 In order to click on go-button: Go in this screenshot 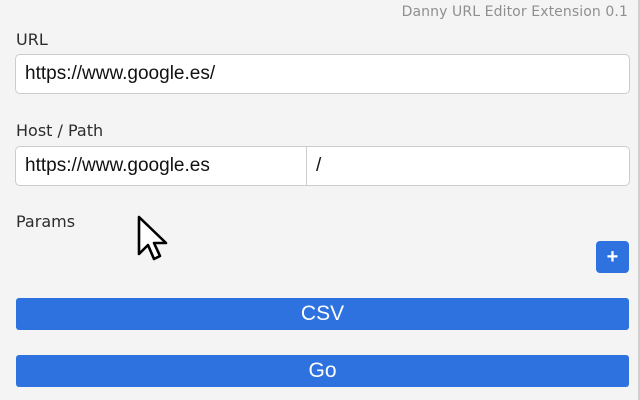, I will do `click(322, 371)`.